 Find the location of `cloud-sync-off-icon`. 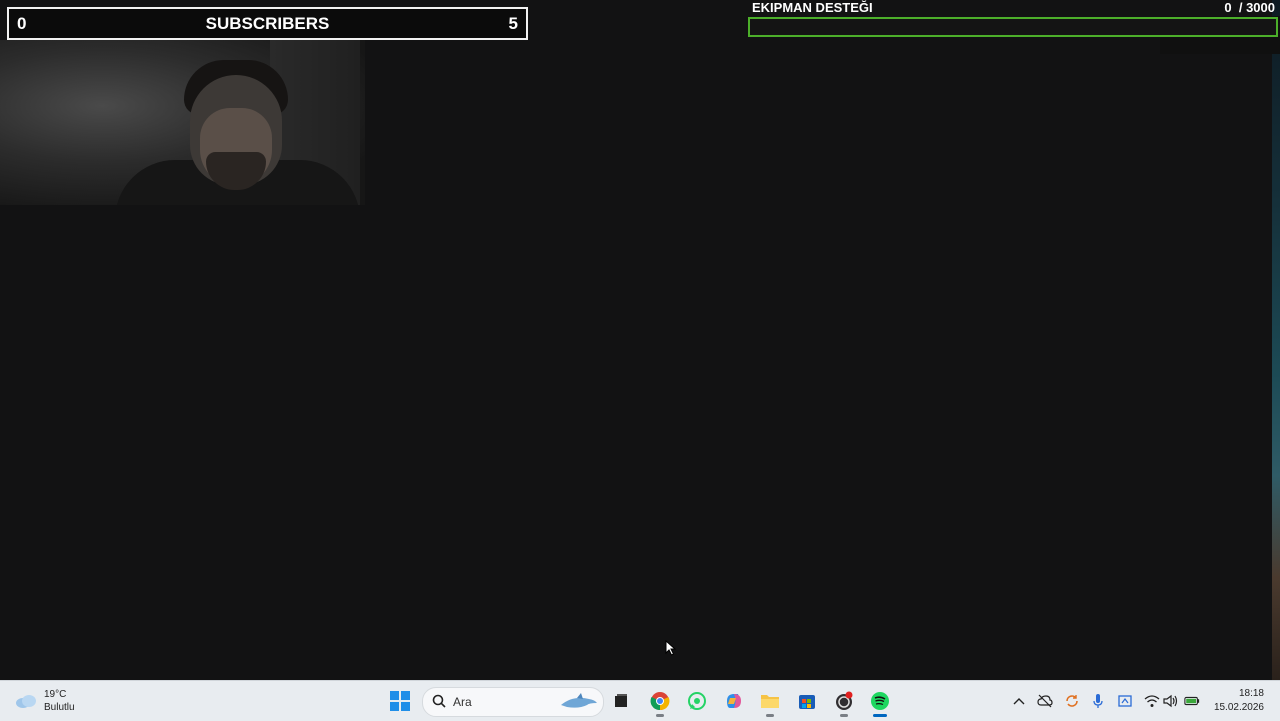

cloud-sync-off-icon is located at coordinates (1045, 701).